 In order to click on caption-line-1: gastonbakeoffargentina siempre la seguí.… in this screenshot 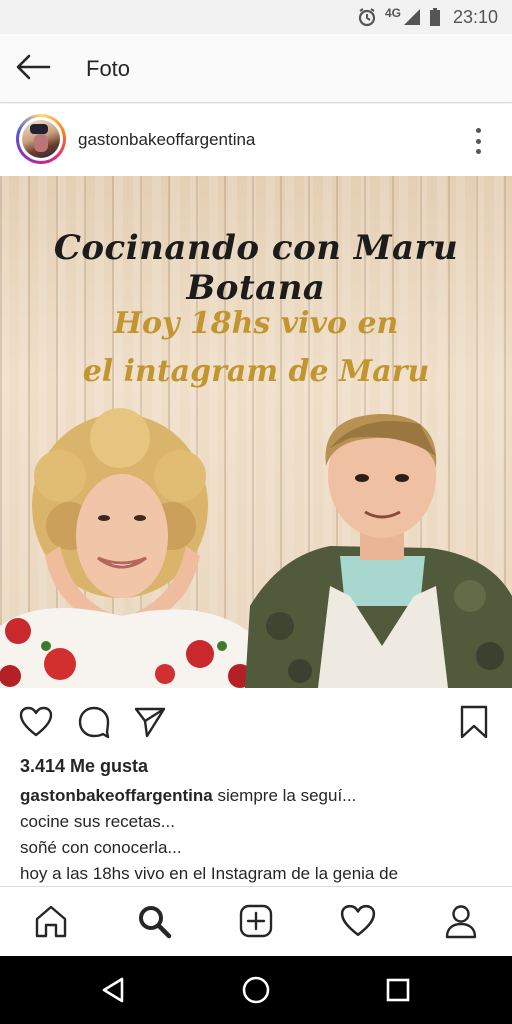, I will do `click(188, 796)`.